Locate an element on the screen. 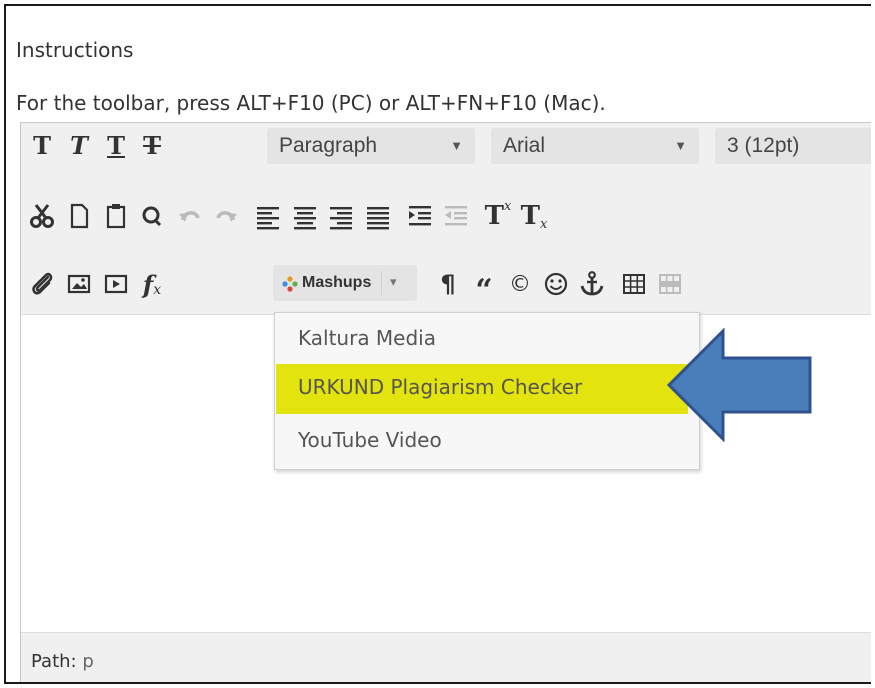 The height and width of the screenshot is (688, 875). path-label-text: Path: is located at coordinates (54, 661).